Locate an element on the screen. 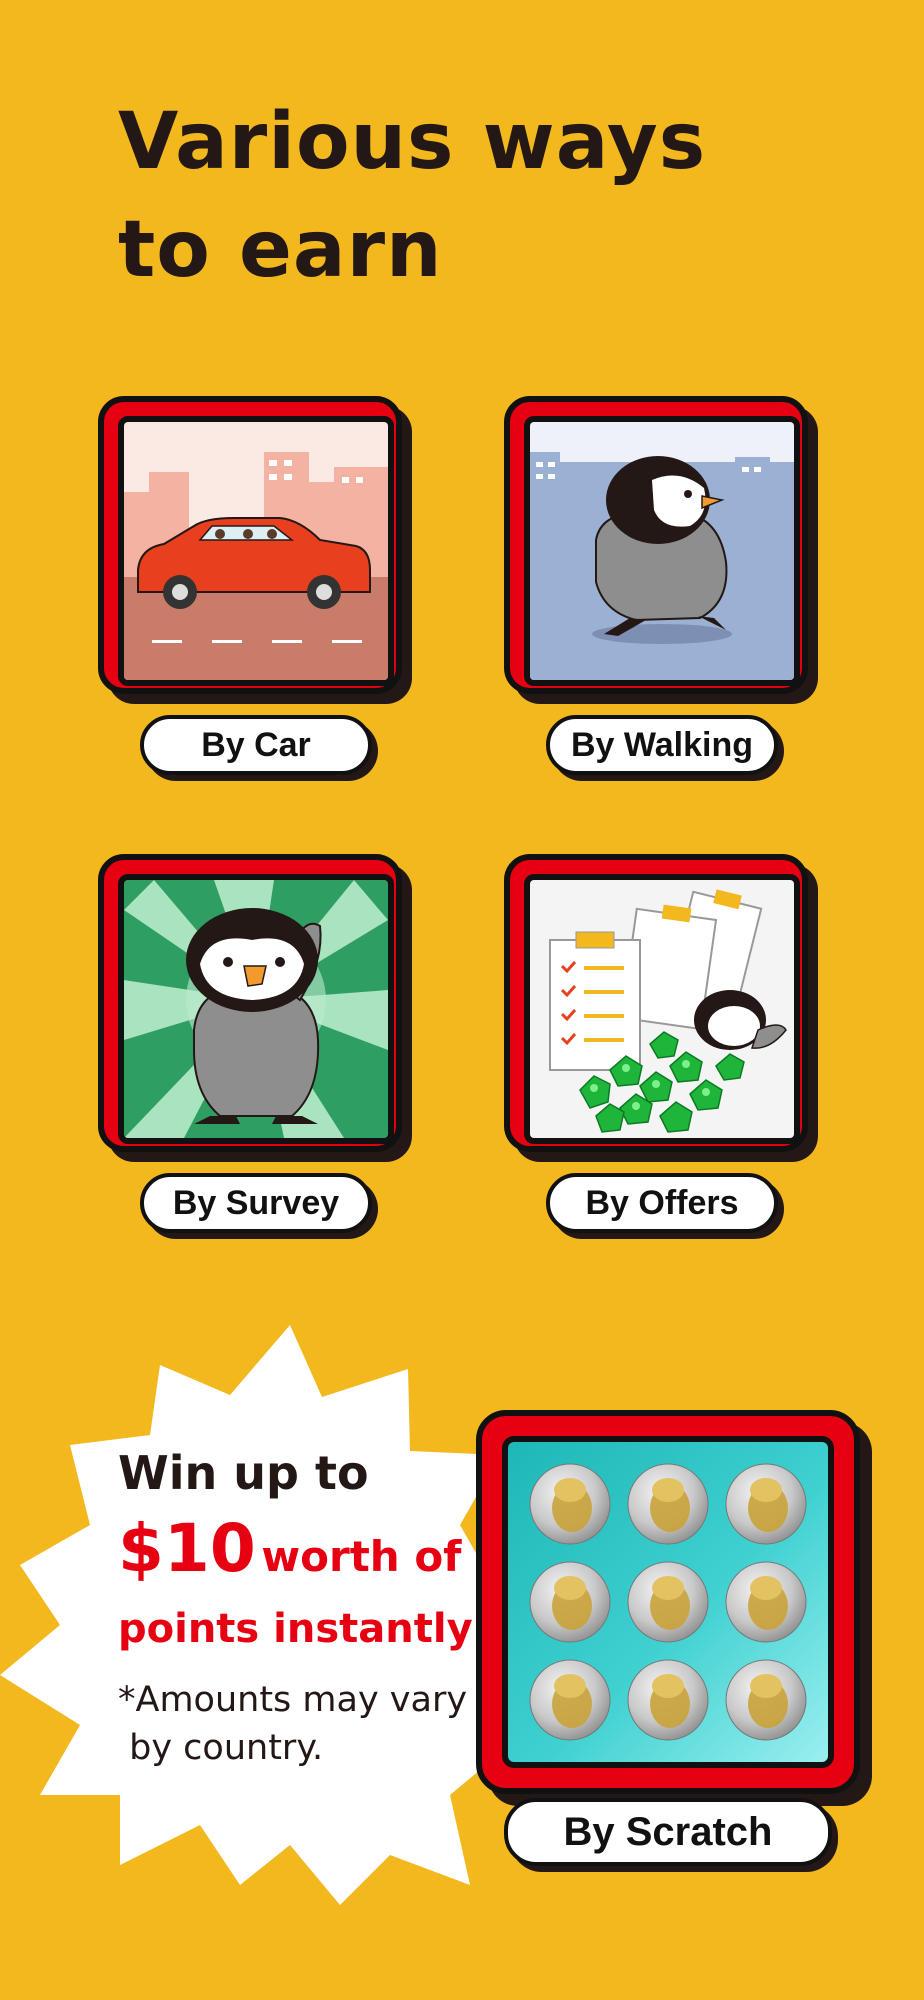 The height and width of the screenshot is (2000, 924). title-line-2: to earn is located at coordinates (280, 250).